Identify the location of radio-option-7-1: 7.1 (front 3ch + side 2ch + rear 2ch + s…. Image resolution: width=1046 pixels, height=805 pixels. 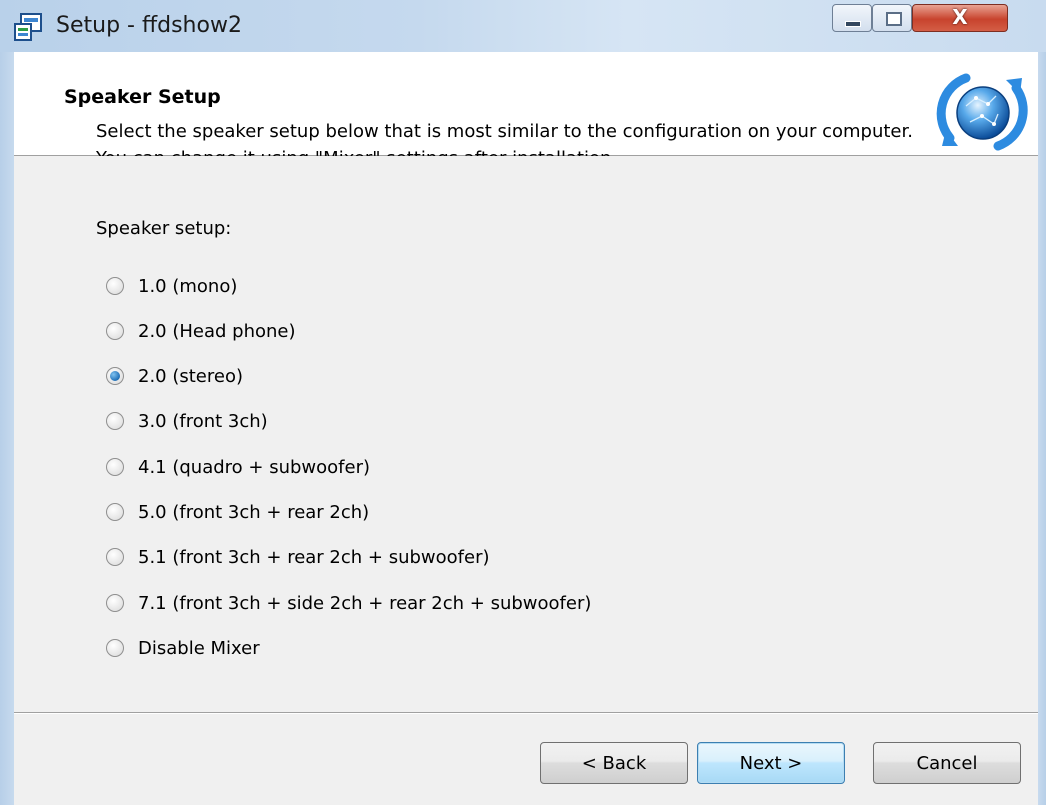
(348, 603).